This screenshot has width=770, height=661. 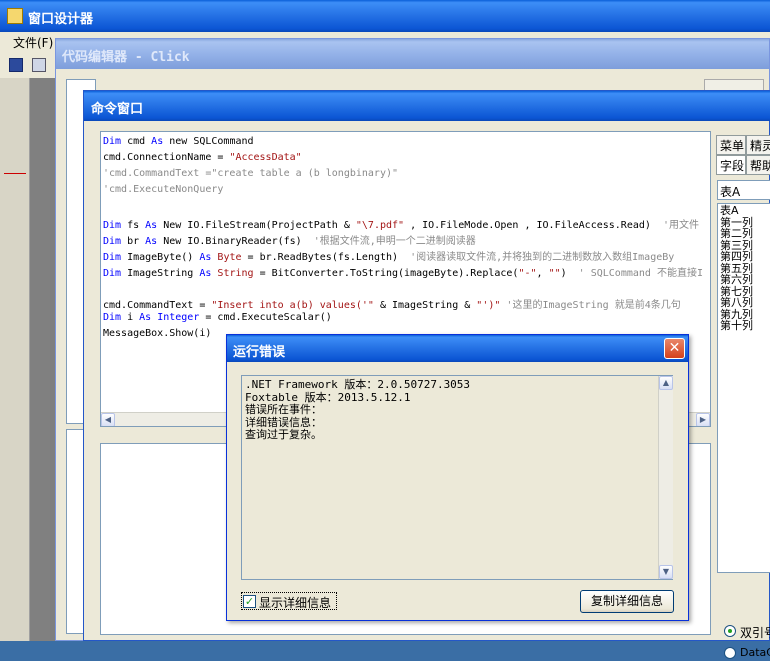 I want to click on close-icon: ✕, so click(x=674, y=348).